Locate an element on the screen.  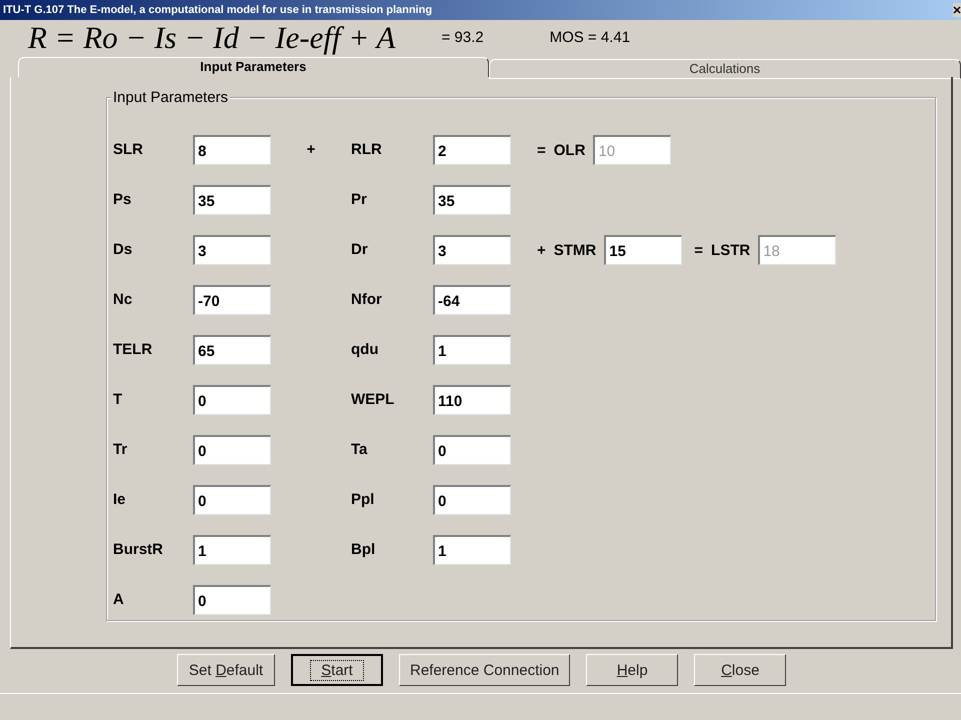
dialog-button: Set Default is located at coordinates (226, 670).